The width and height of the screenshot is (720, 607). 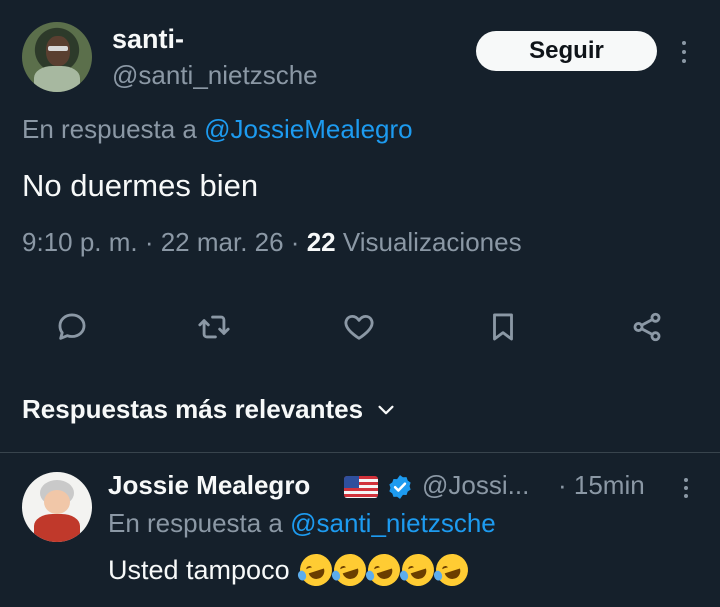 What do you see at coordinates (57, 502) in the screenshot?
I see `avatar-face` at bounding box center [57, 502].